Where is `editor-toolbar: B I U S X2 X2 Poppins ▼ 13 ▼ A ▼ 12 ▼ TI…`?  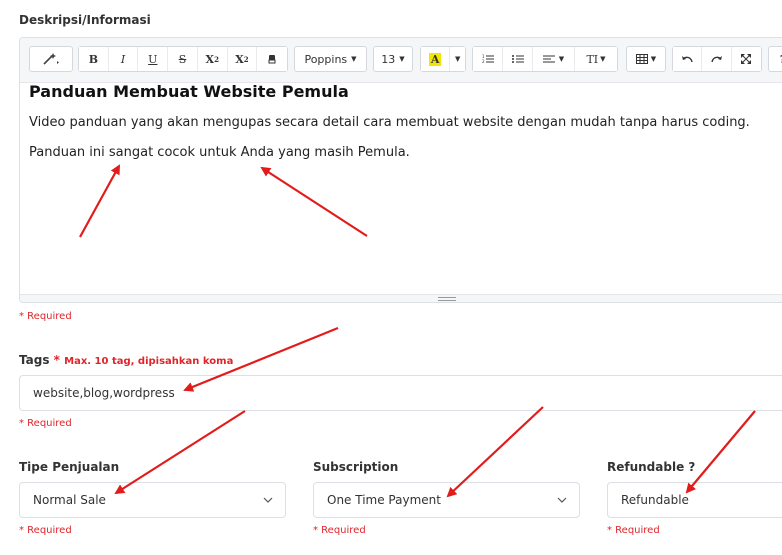 editor-toolbar: B I U S X2 X2 Poppins ▼ 13 ▼ A ▼ 12 ▼ TI… is located at coordinates (401, 60).